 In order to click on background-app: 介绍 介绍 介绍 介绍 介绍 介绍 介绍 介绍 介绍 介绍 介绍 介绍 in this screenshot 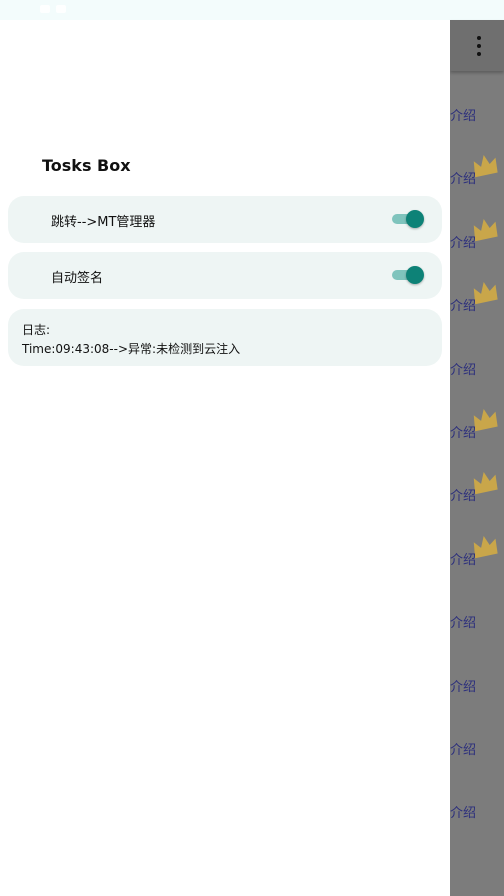, I will do `click(477, 458)`.